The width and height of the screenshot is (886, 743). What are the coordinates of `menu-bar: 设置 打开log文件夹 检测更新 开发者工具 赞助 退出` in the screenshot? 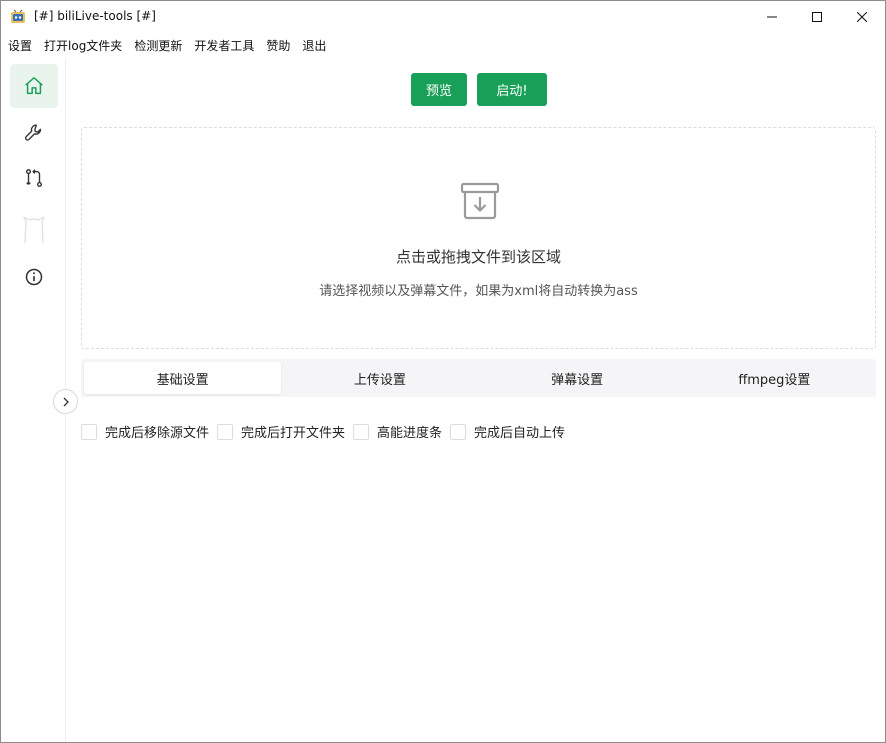 It's located at (166, 46).